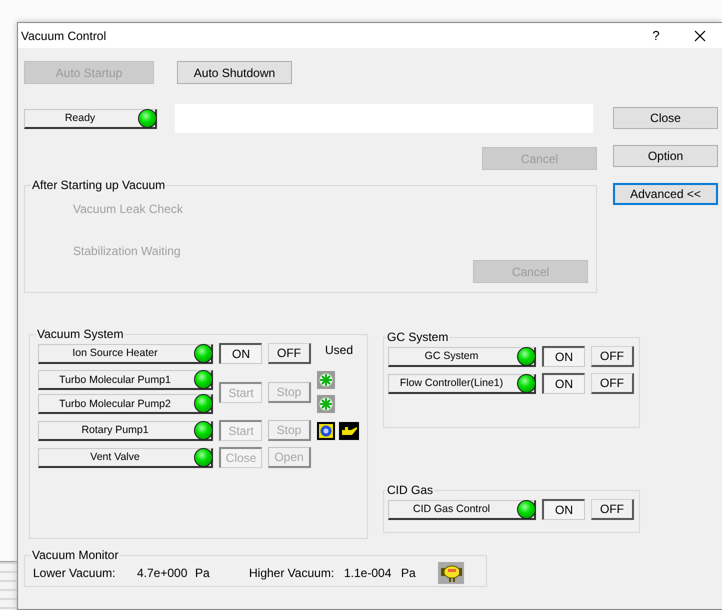 The width and height of the screenshot is (722, 610). I want to click on dialog-button: Advanced <<, so click(665, 194).